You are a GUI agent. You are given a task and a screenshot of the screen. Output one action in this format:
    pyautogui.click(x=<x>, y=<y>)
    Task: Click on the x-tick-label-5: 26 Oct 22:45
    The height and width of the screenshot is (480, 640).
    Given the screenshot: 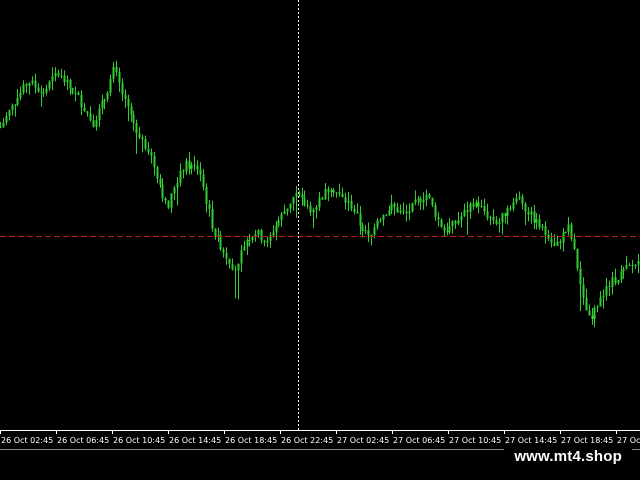 What is the action you would take?
    pyautogui.click(x=307, y=440)
    